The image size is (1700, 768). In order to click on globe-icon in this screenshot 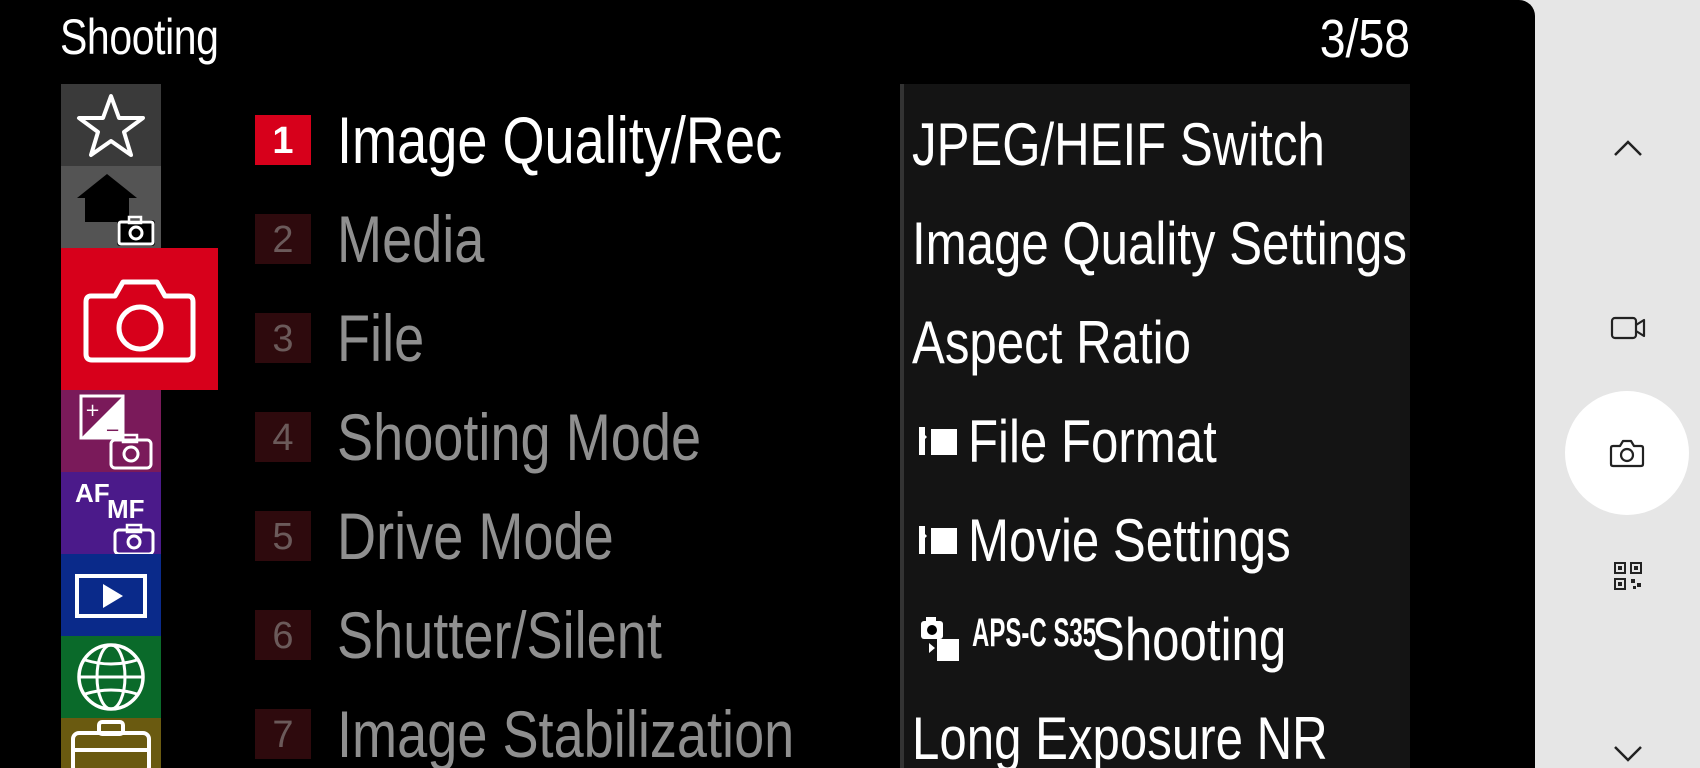, I will do `click(111, 677)`.